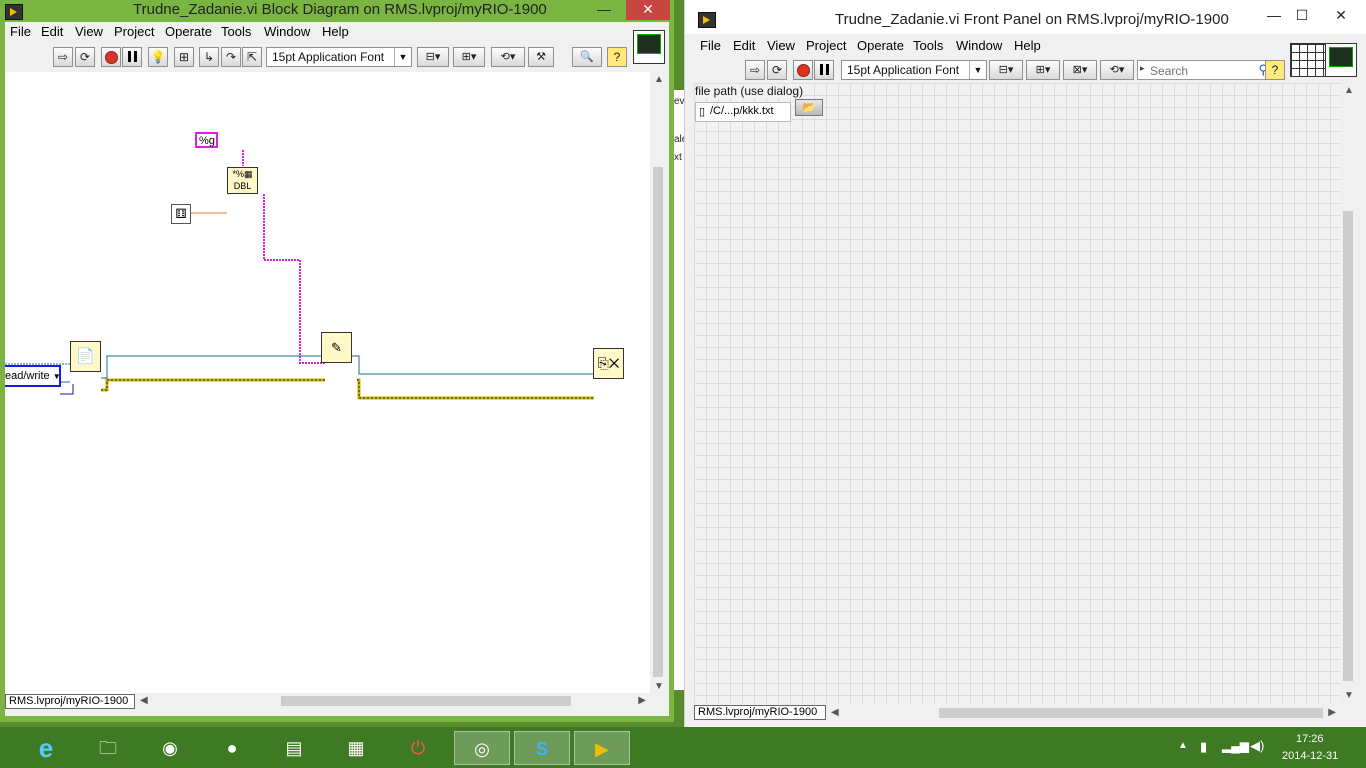  What do you see at coordinates (426, 701) in the screenshot?
I see `bd-horizontal-scroll-thumb` at bounding box center [426, 701].